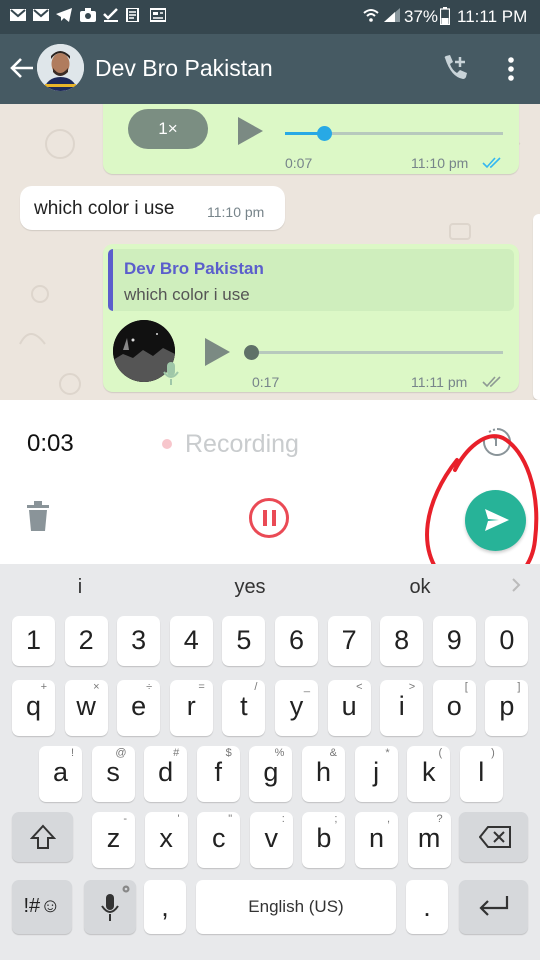  What do you see at coordinates (271, 774) in the screenshot?
I see `key-g: g%` at bounding box center [271, 774].